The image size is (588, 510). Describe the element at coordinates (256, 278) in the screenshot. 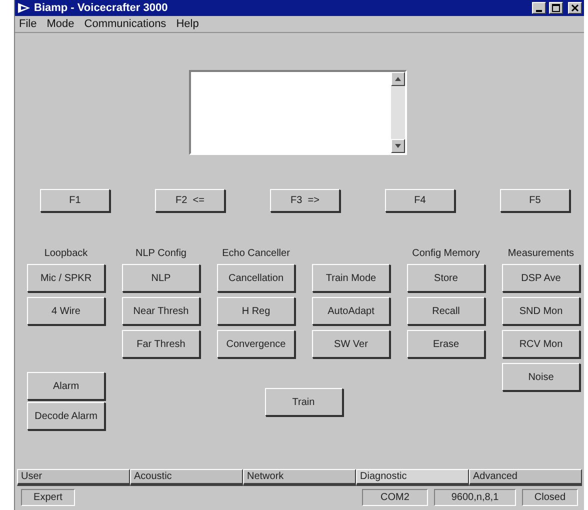

I see `action-button: Cancellation` at that location.